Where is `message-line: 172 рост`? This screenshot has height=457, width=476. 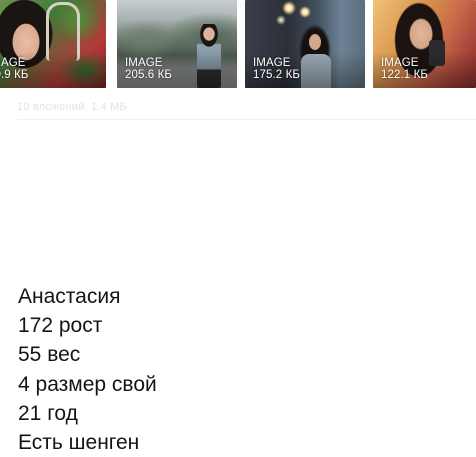 message-line: 172 рост is located at coordinates (60, 326).